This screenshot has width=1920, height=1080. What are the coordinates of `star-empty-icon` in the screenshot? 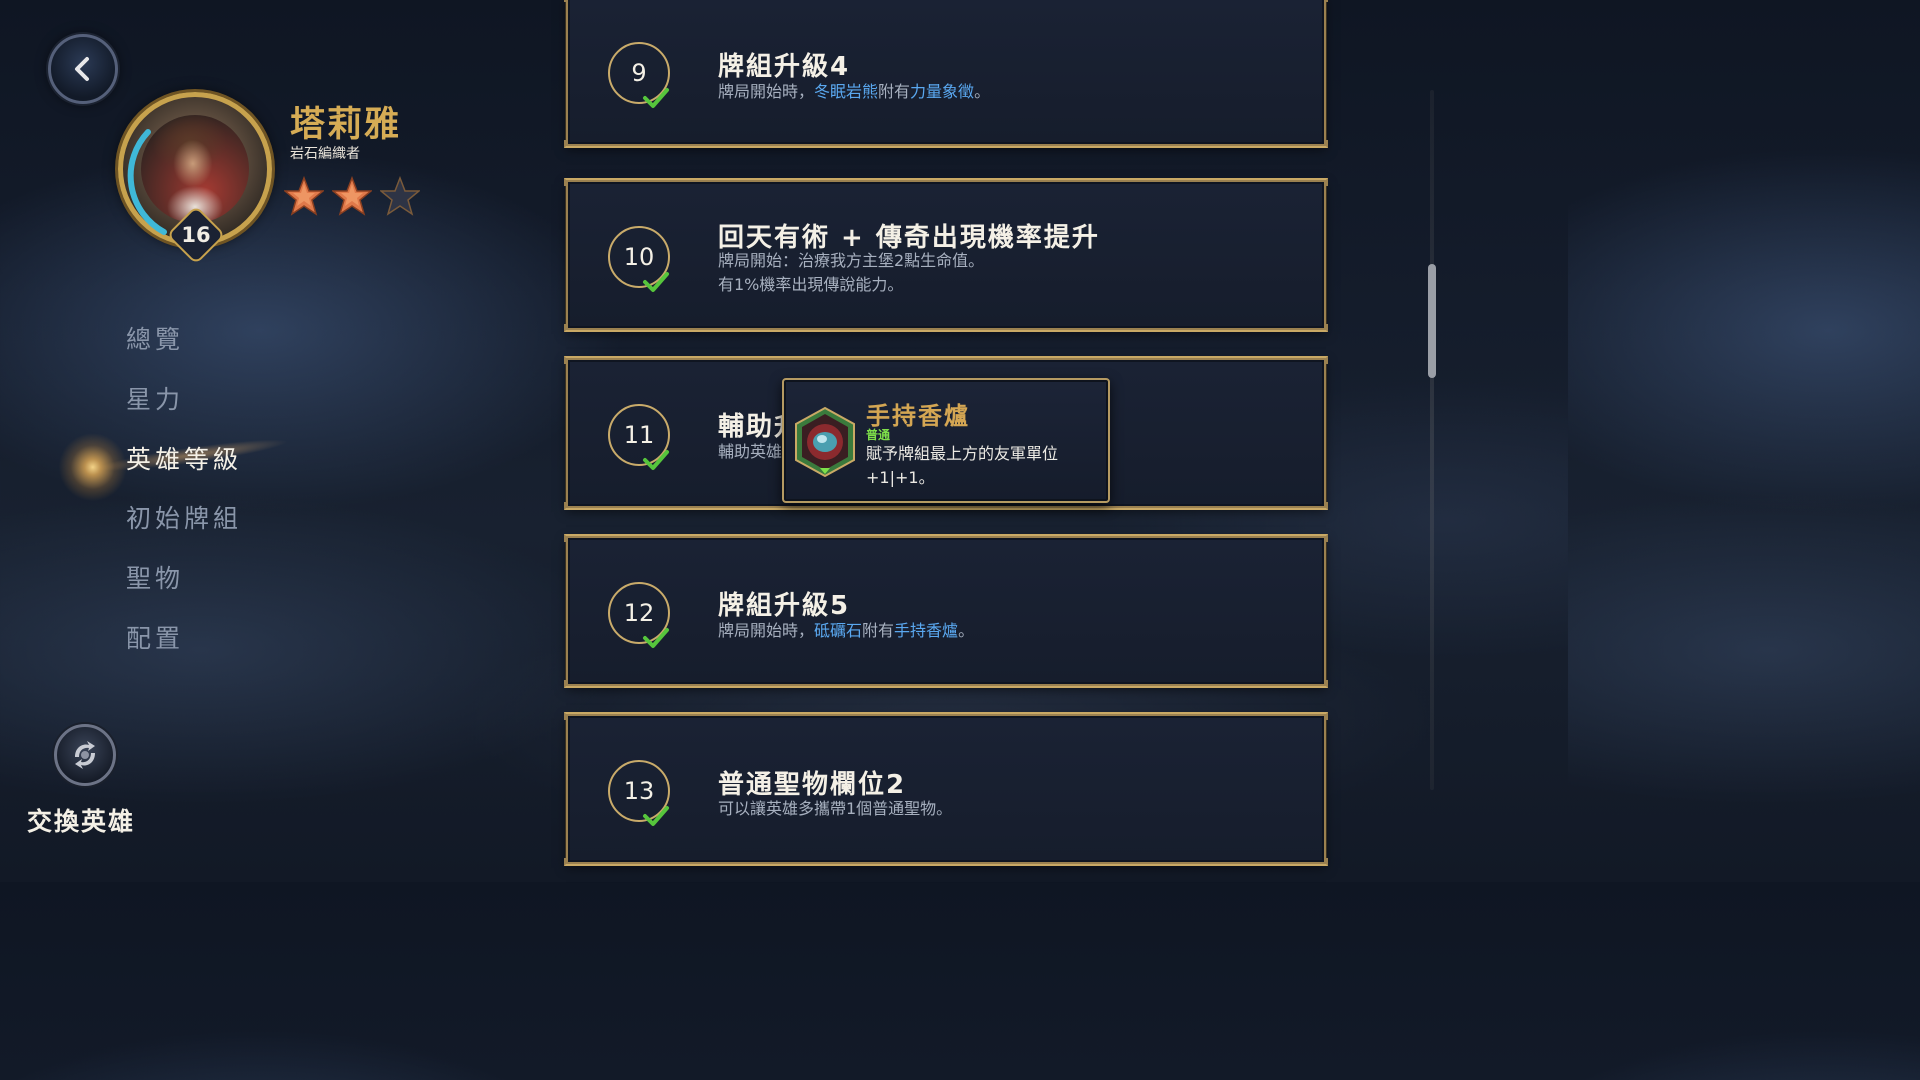 It's located at (400, 196).